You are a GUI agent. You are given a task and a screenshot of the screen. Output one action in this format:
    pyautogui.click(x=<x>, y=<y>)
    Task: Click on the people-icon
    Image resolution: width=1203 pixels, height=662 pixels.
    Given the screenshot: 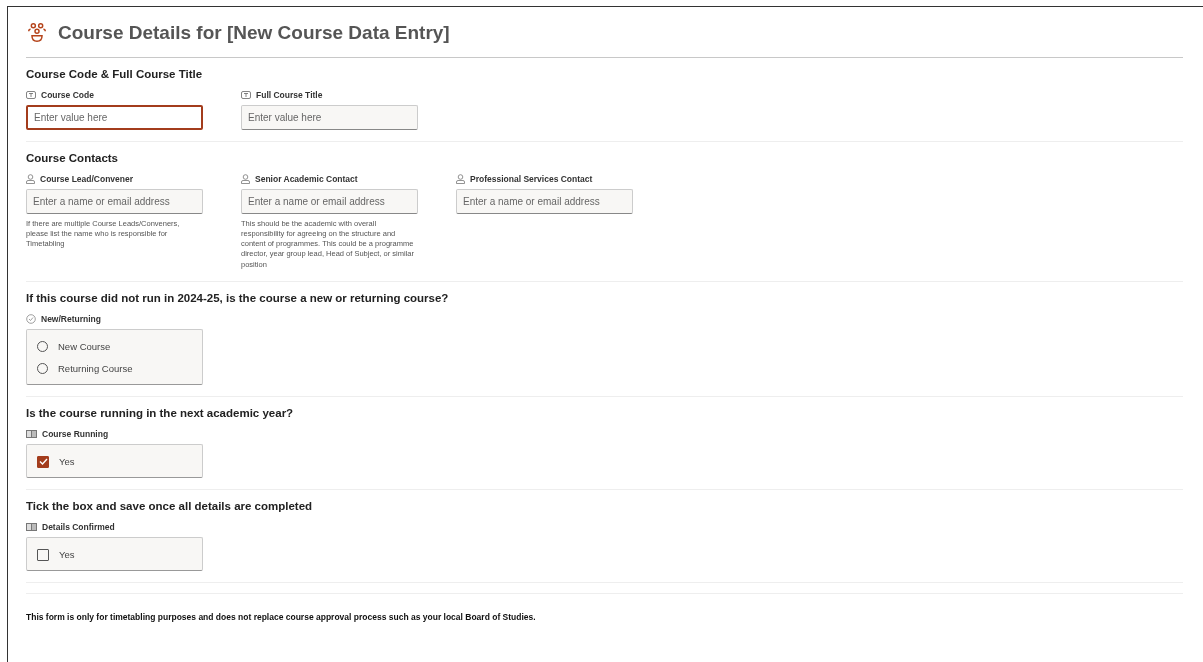 What is the action you would take?
    pyautogui.click(x=37, y=33)
    